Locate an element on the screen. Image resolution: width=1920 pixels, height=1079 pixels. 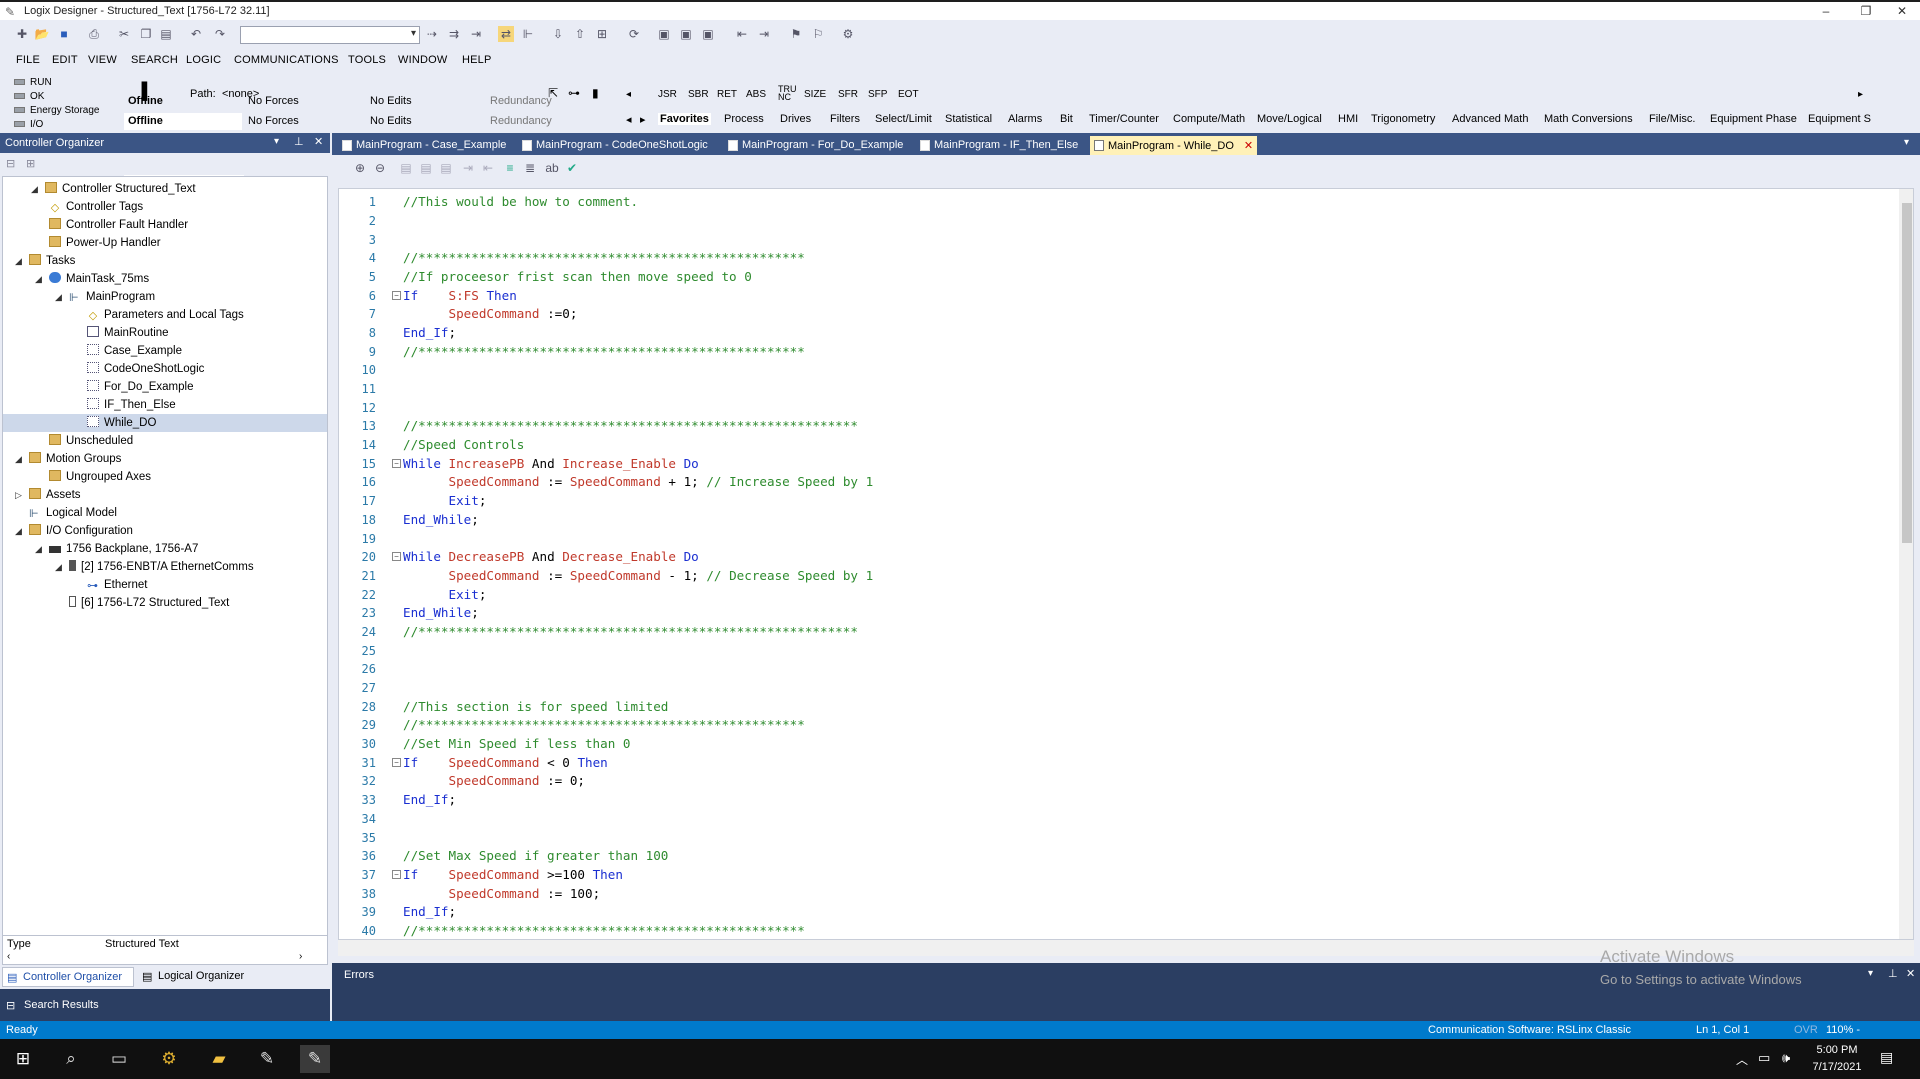
outdent-icon: ⇤ is located at coordinates (488, 168).